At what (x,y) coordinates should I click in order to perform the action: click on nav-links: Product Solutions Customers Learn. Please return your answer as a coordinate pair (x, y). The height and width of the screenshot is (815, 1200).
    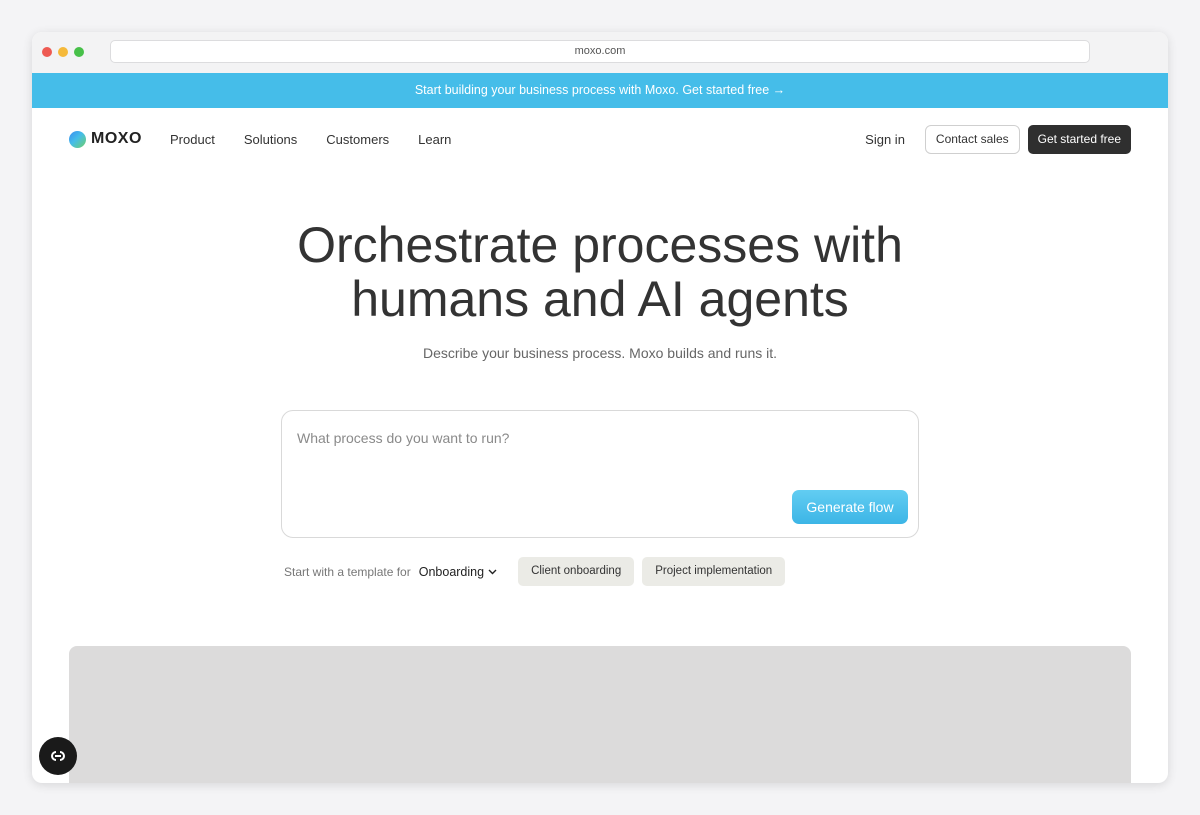
    Looking at the image, I should click on (310, 139).